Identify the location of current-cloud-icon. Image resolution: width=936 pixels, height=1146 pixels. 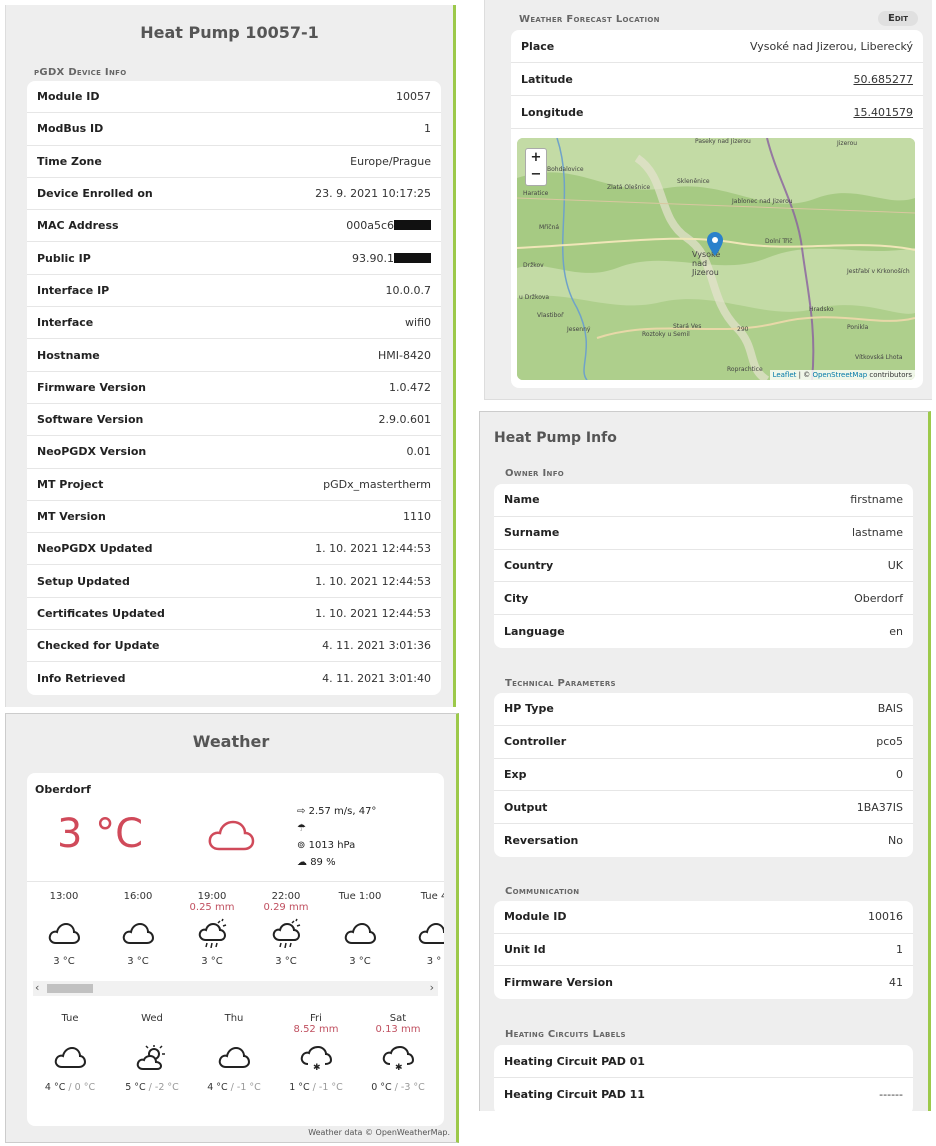
(231, 835).